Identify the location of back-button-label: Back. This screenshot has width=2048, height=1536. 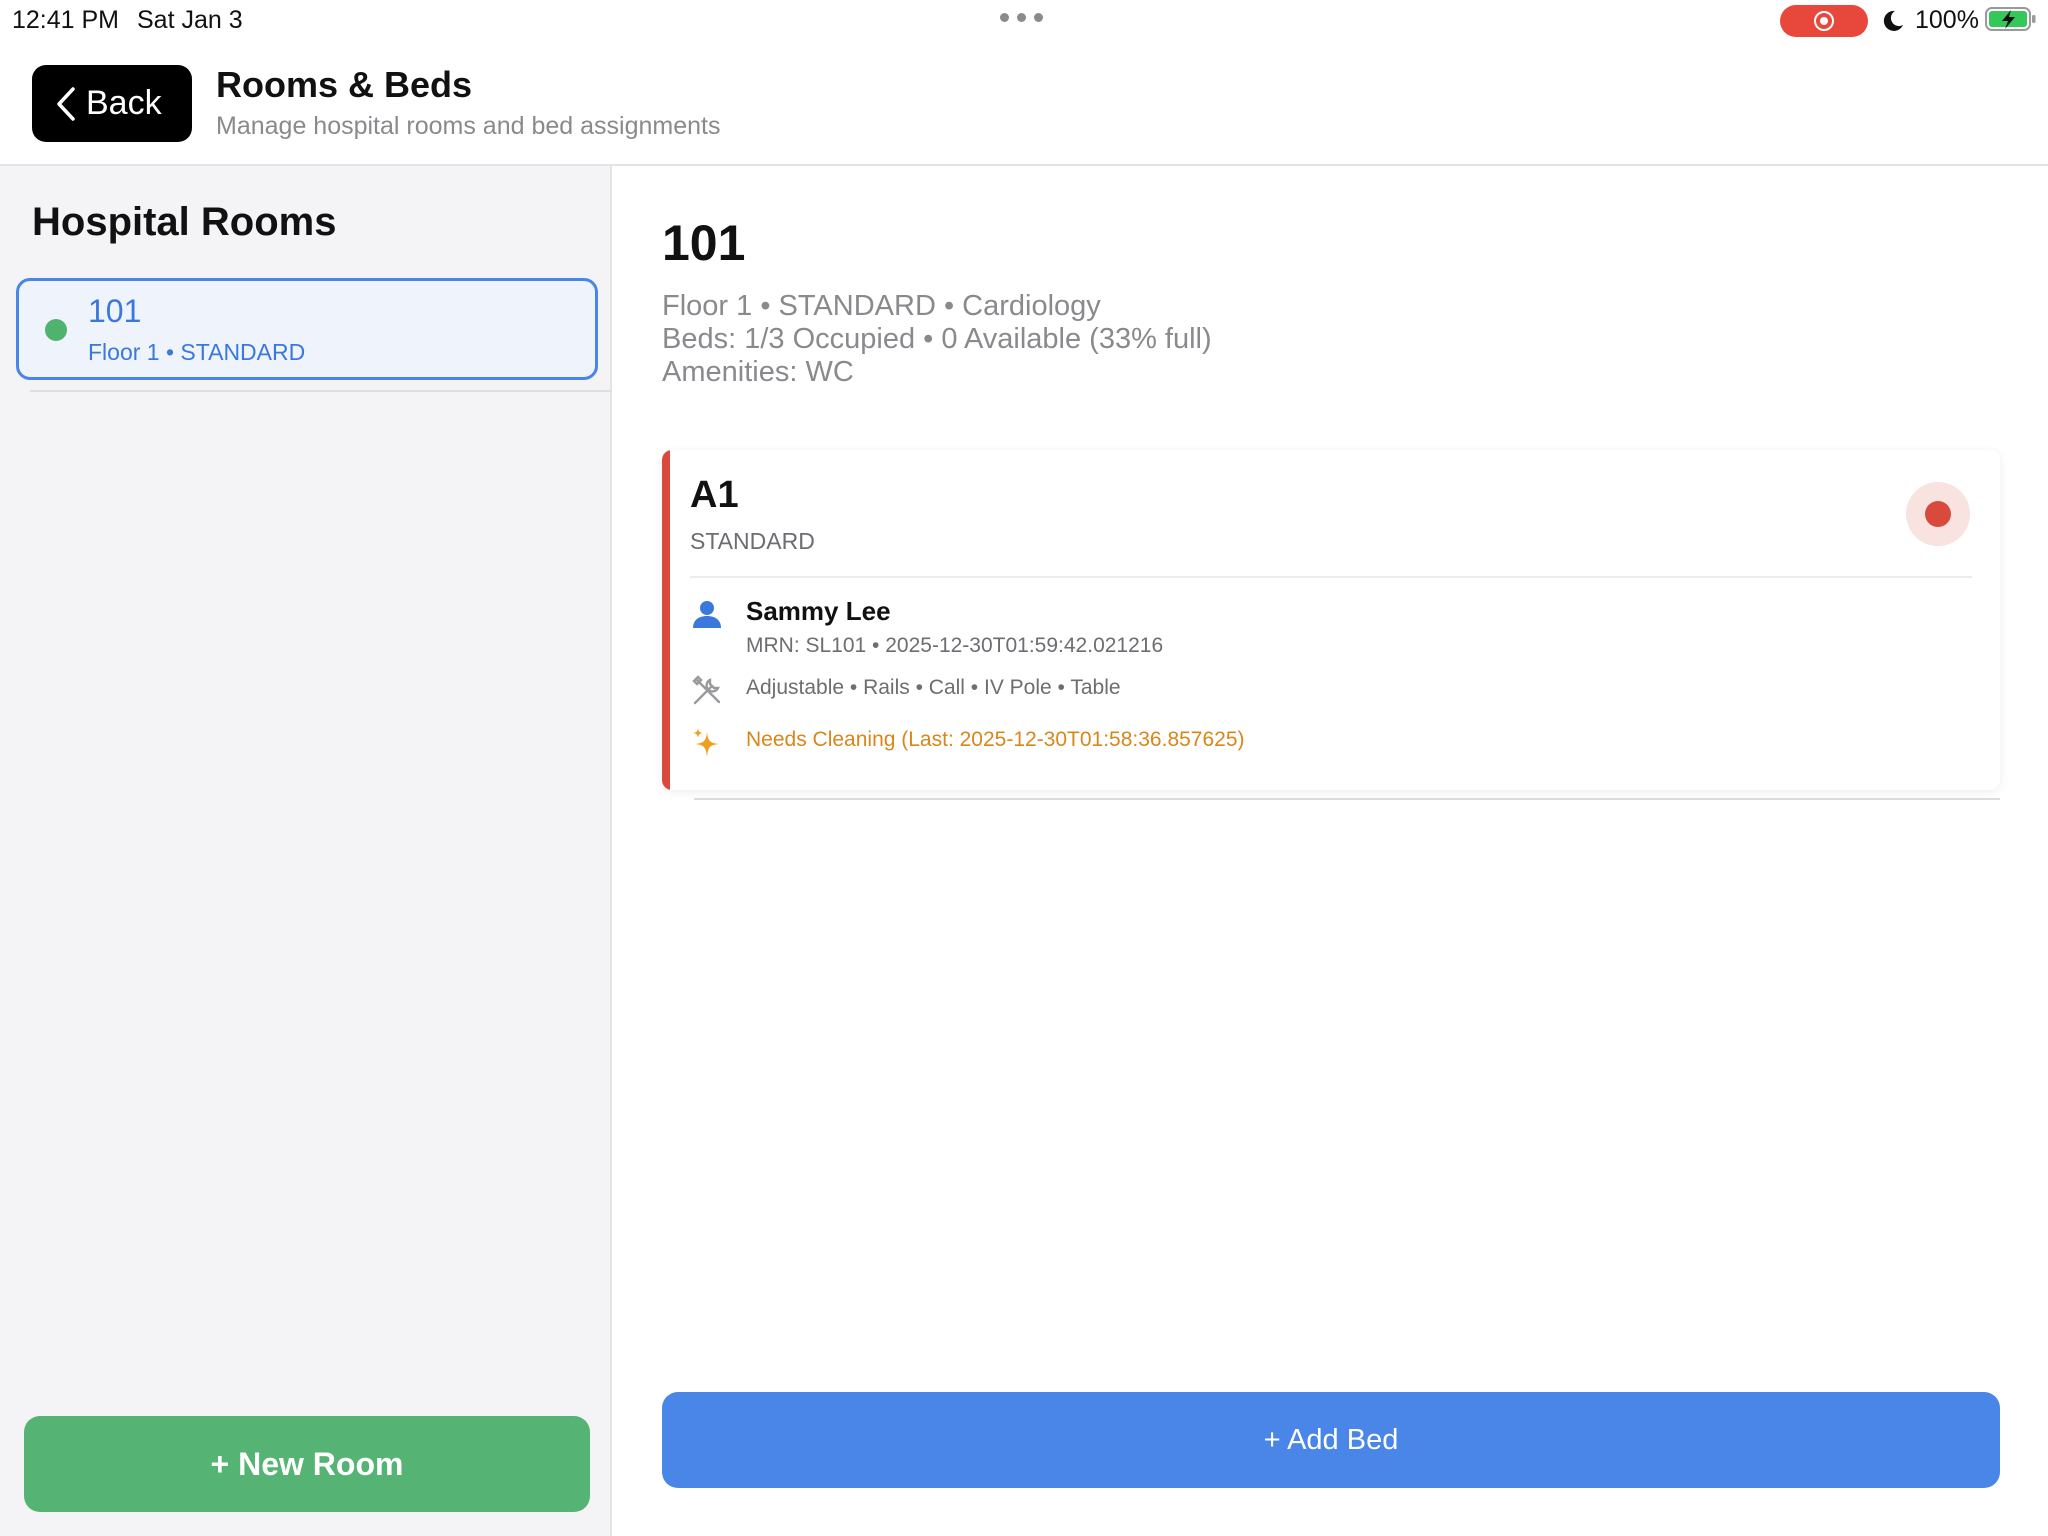
(124, 103).